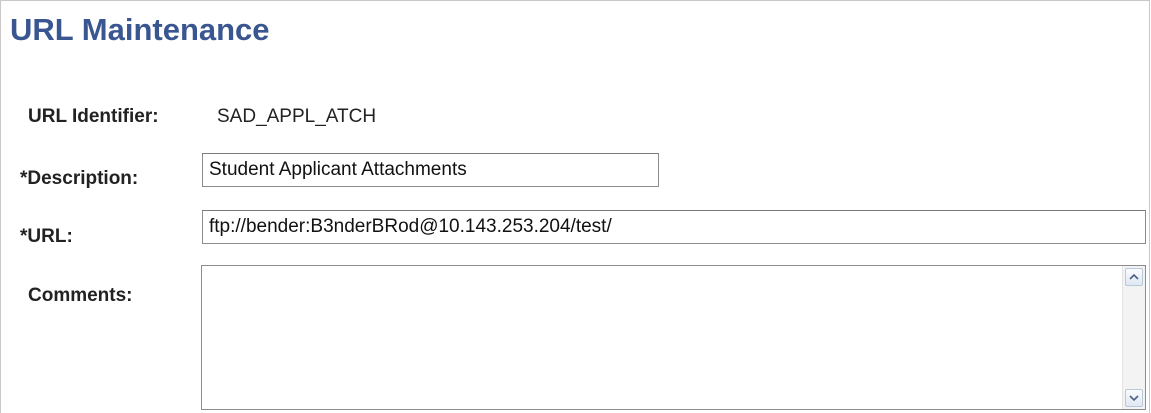 The image size is (1151, 413). I want to click on chevron-up-icon, so click(1134, 276).